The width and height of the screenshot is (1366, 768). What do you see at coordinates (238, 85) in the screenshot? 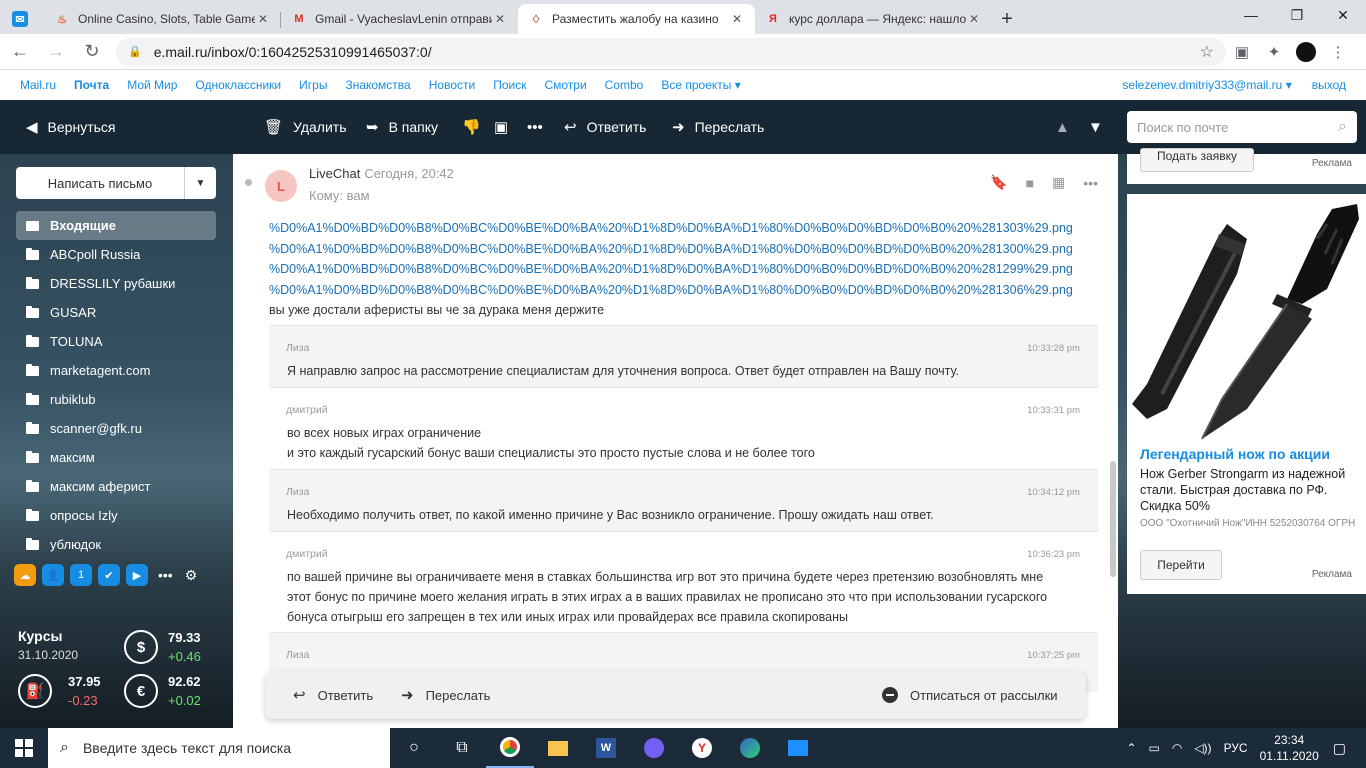
I see `portal-link-ok: Одноклассники` at bounding box center [238, 85].